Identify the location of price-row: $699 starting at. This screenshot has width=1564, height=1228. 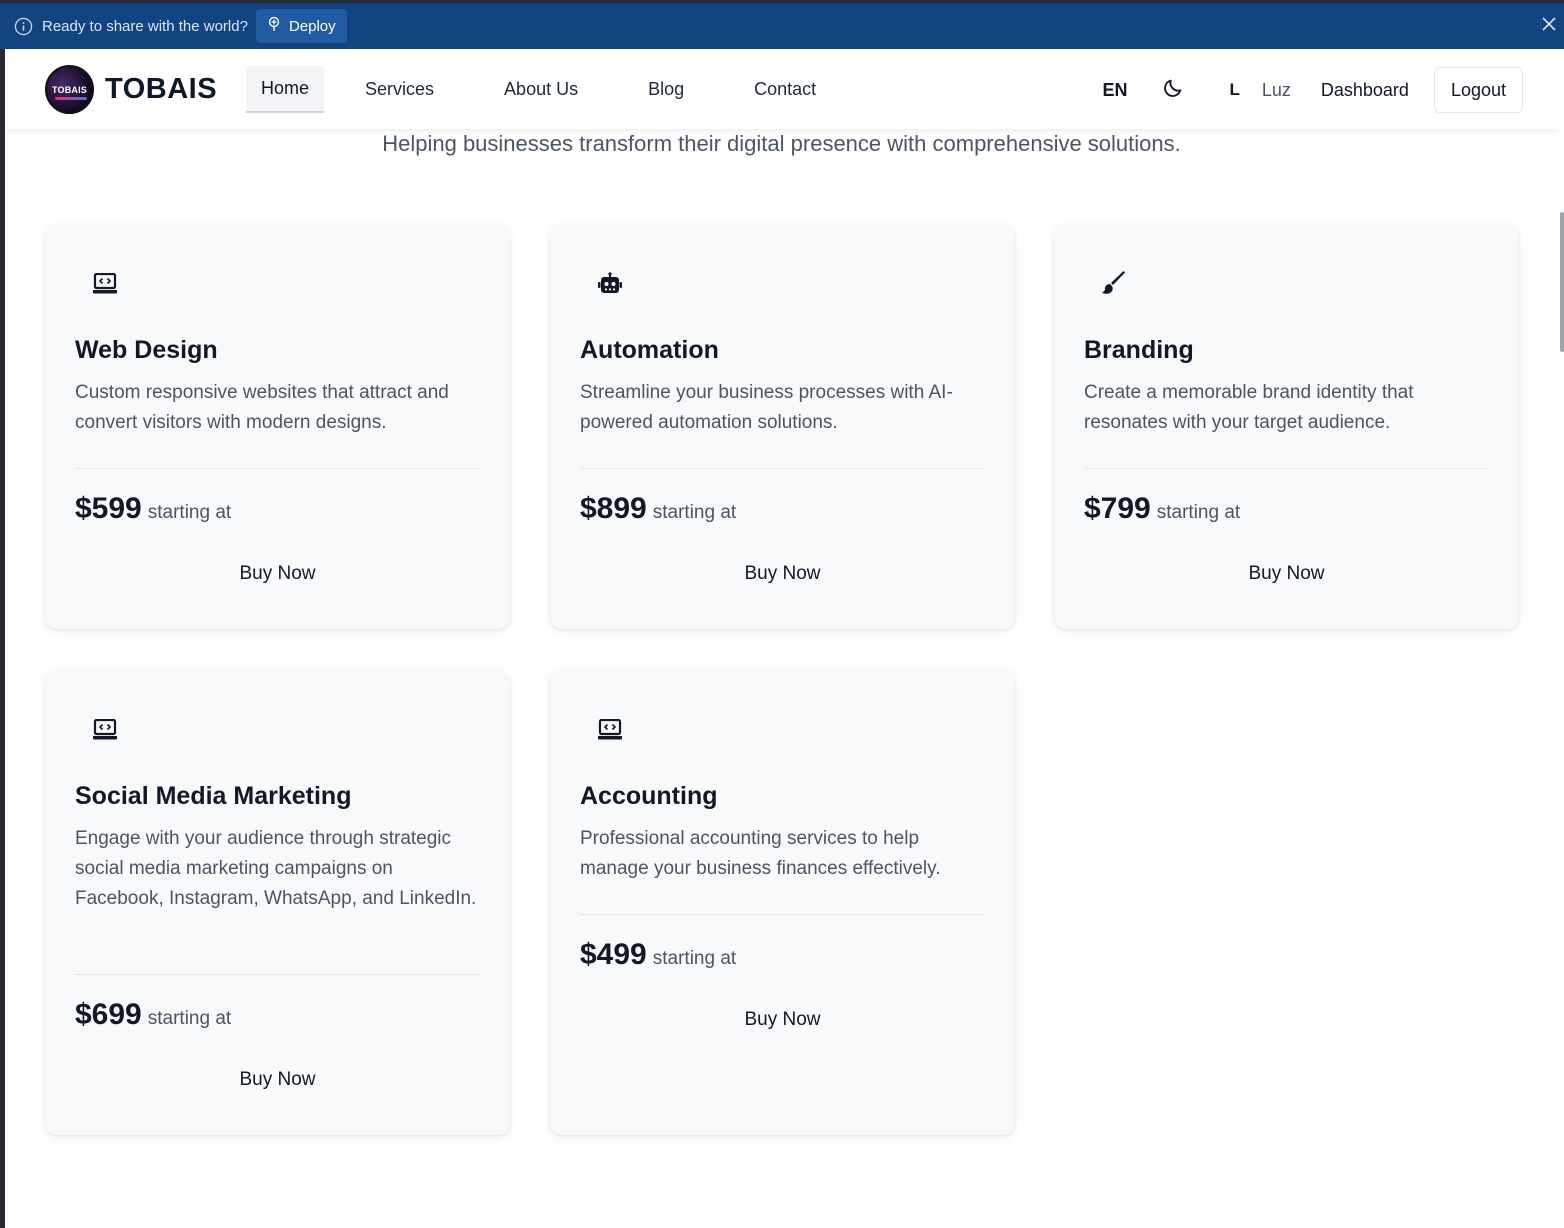
(153, 1015).